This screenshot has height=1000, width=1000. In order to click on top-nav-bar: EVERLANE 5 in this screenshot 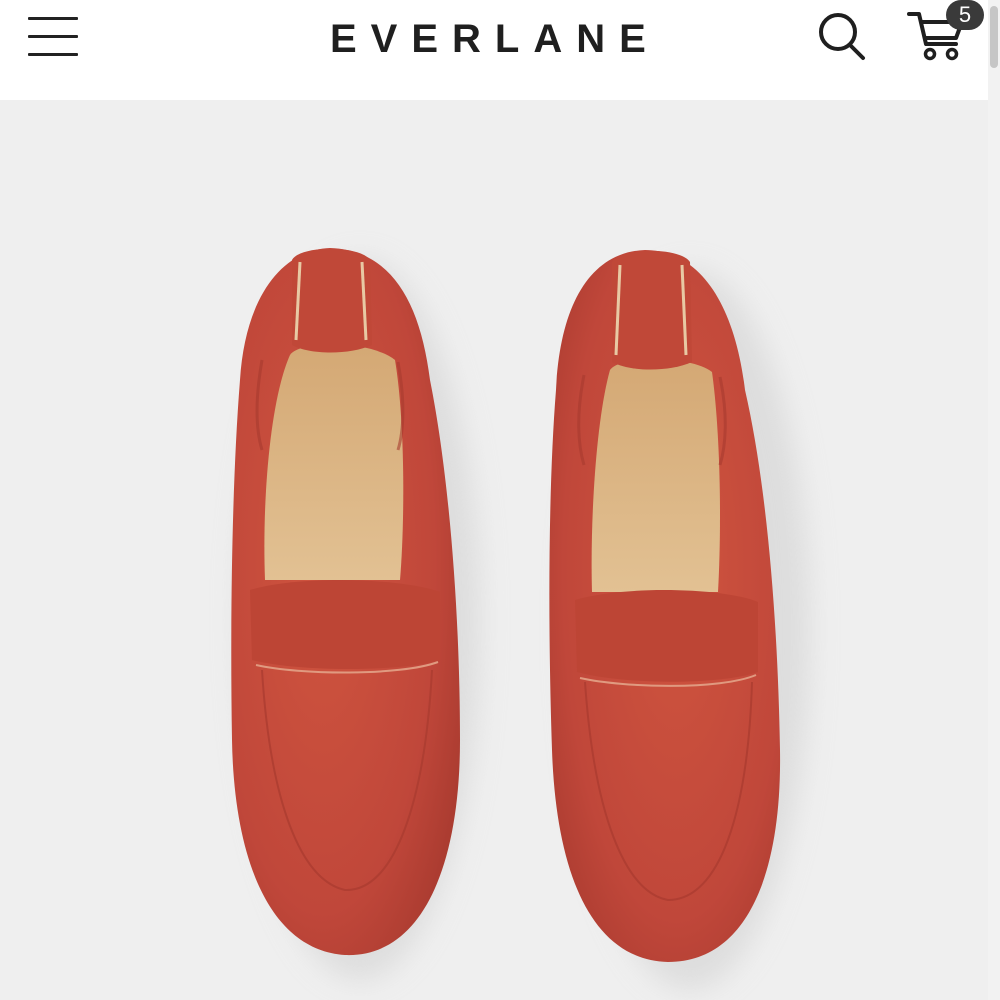, I will do `click(500, 50)`.